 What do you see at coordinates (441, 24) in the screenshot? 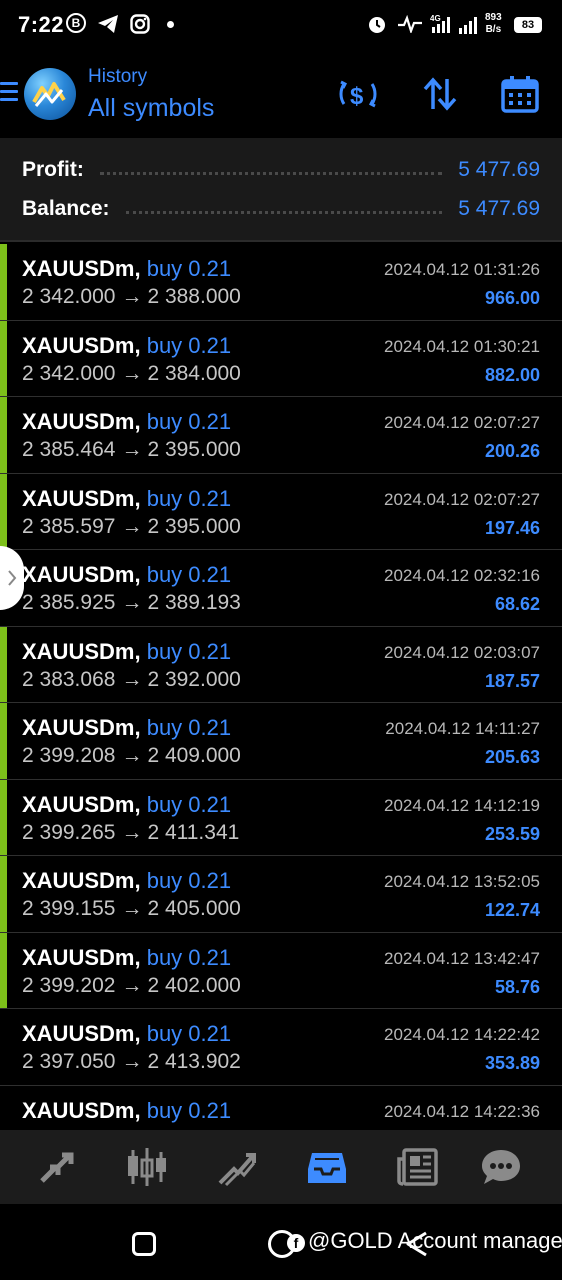
I see `signal-4g-icon: 4G` at bounding box center [441, 24].